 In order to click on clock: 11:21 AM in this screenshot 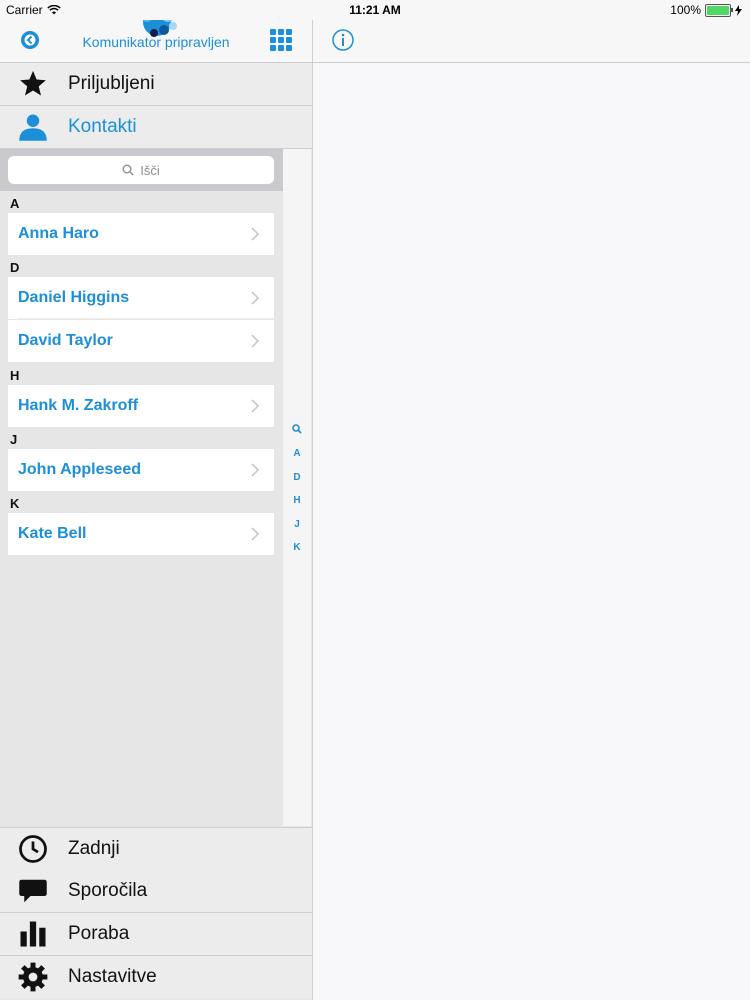, I will do `click(375, 10)`.